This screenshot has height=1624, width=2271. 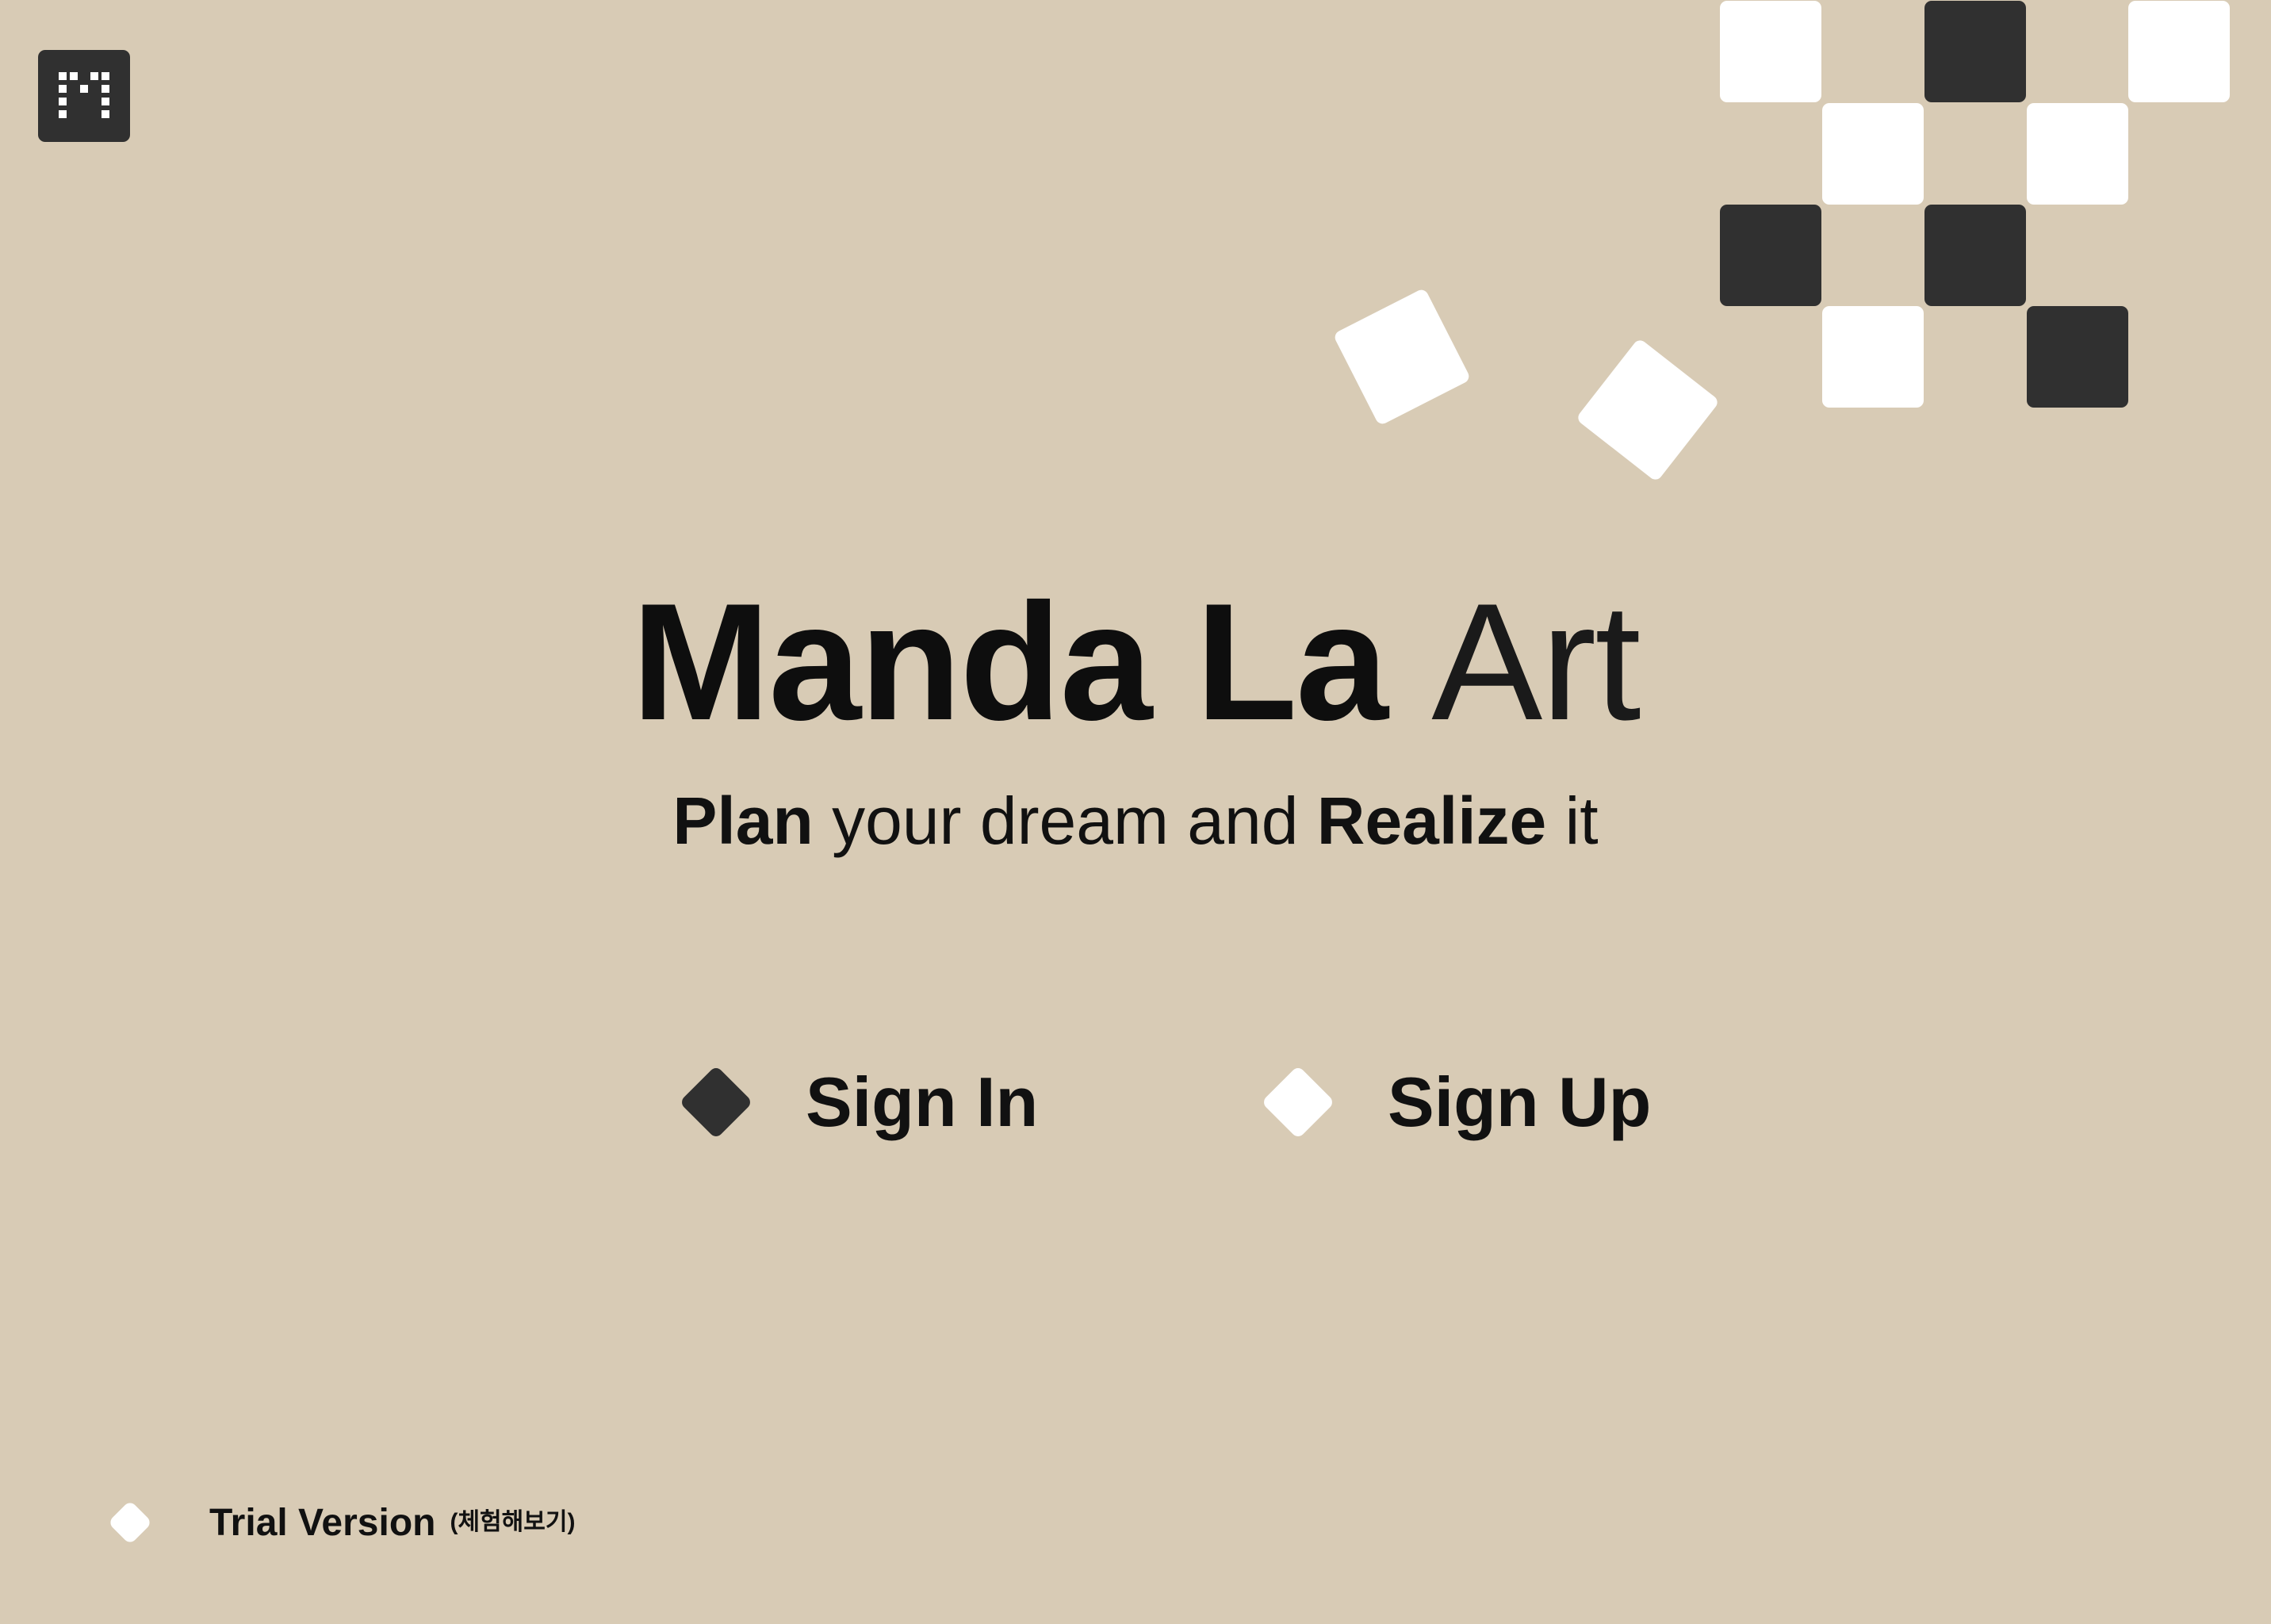 I want to click on sign-in-button: Sign In, so click(x=859, y=1102).